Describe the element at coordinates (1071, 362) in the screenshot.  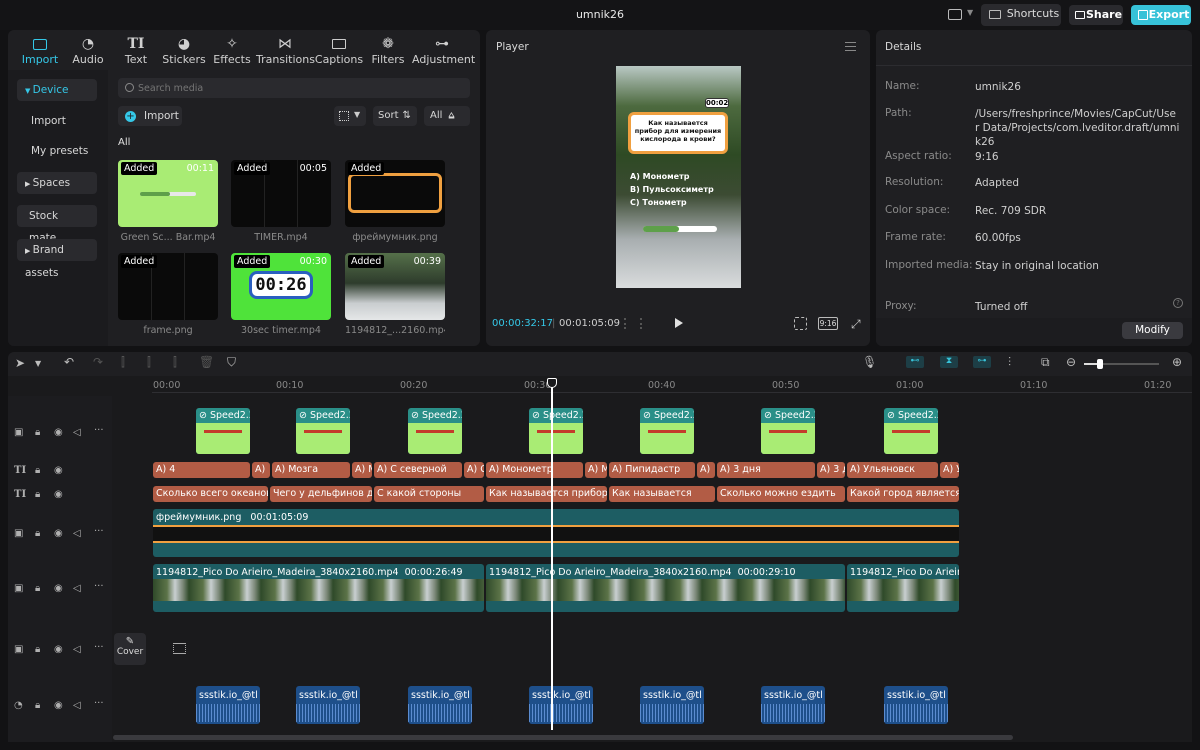
I see `zoom-out-icon: ⊖` at that location.